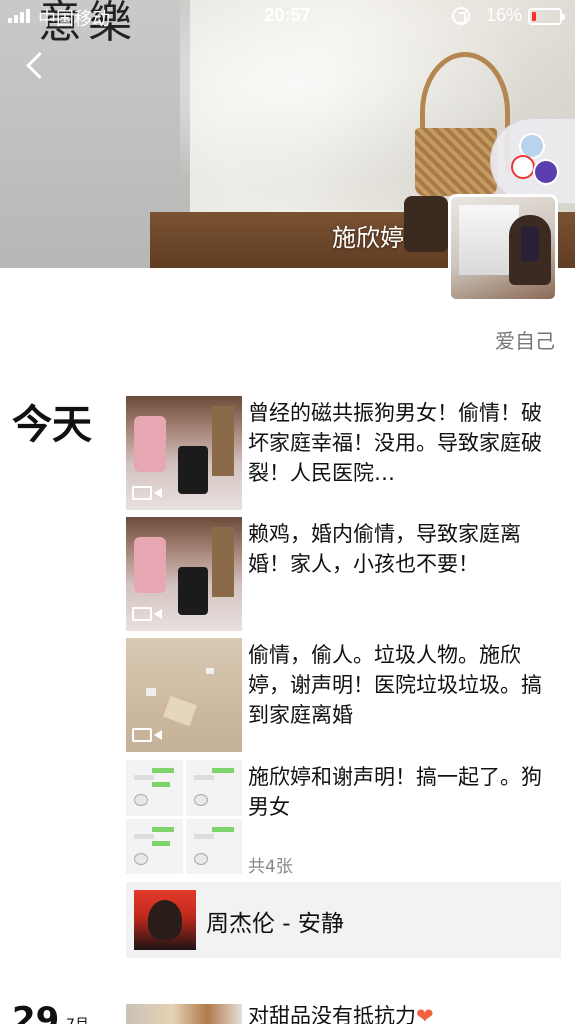  Describe the element at coordinates (461, 16) in the screenshot. I see `rotation-lock-icon` at that location.